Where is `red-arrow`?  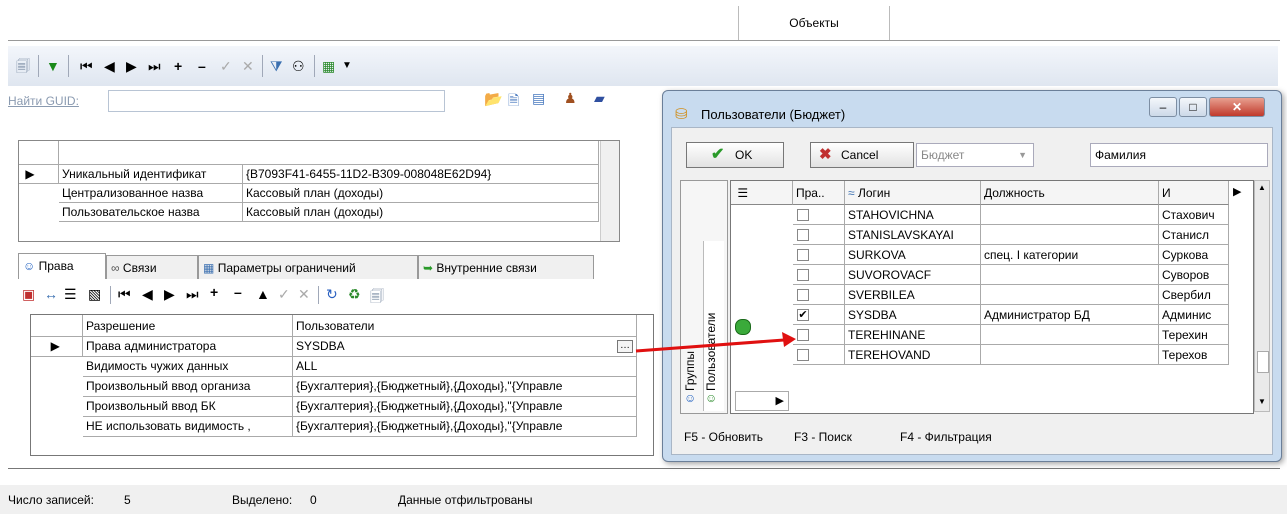
red-arrow is located at coordinates (715, 342).